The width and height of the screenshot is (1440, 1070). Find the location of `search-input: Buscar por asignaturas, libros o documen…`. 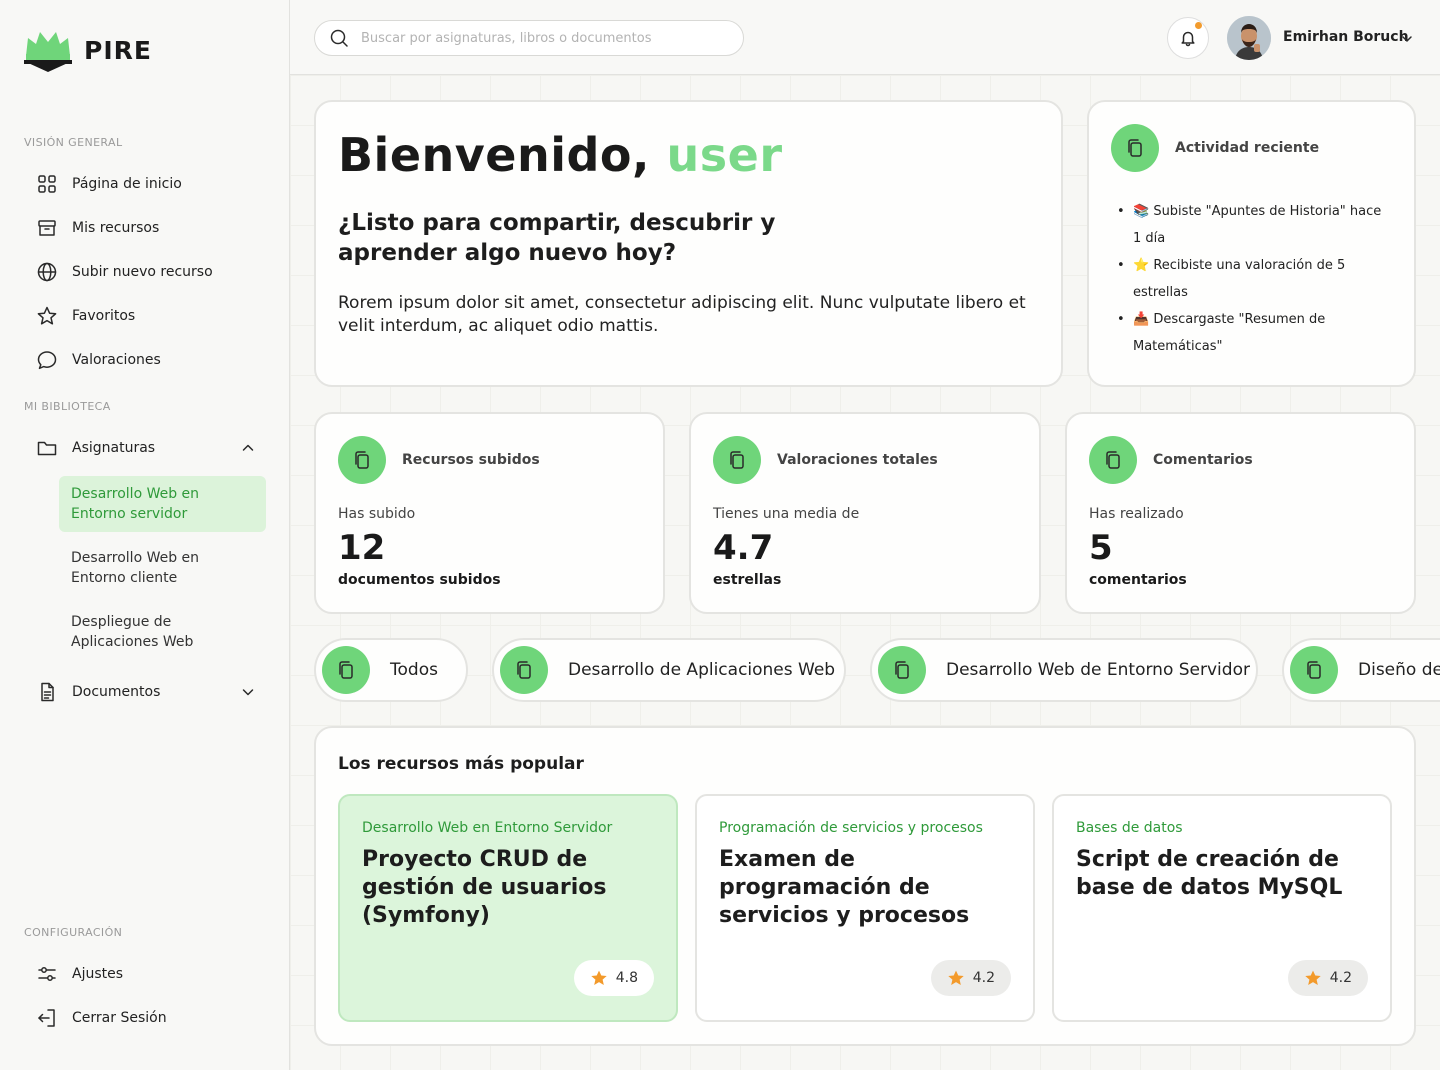

search-input: Buscar por asignaturas, libros o documen… is located at coordinates (529, 38).